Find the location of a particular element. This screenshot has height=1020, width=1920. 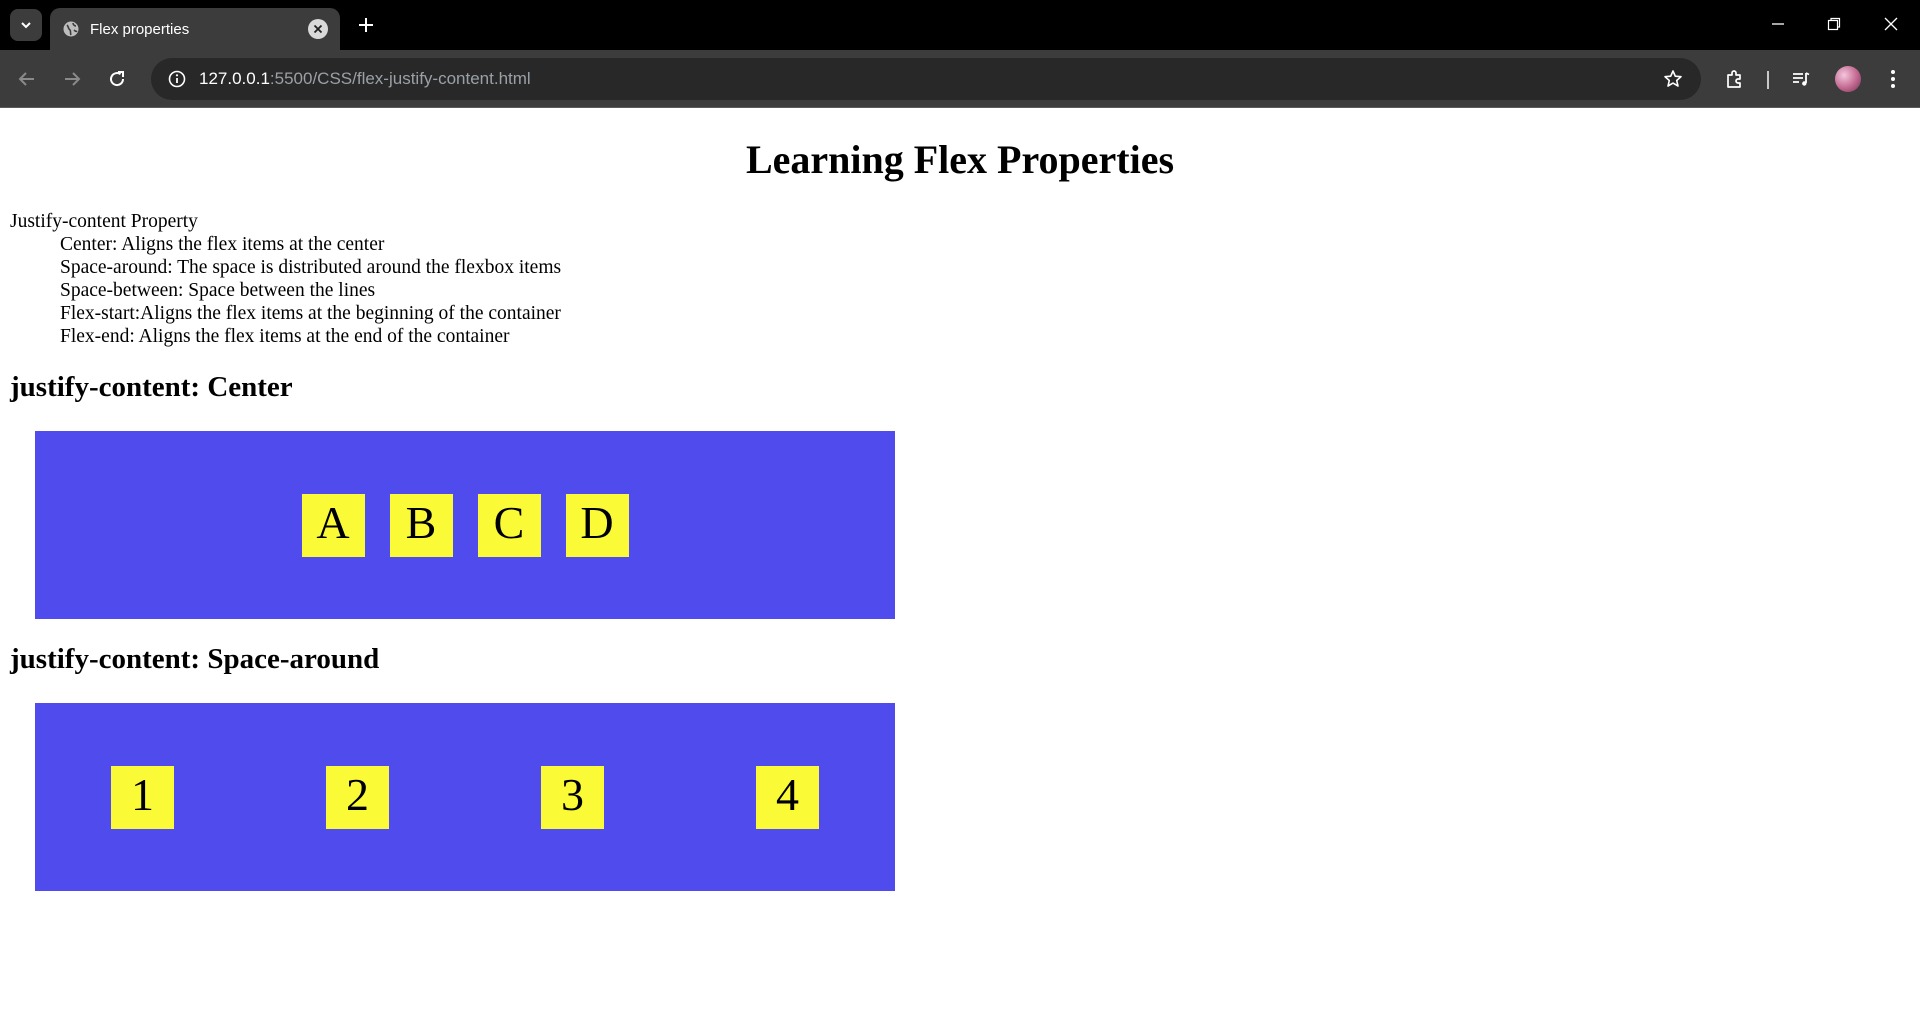

window-close-button is located at coordinates (1891, 24).